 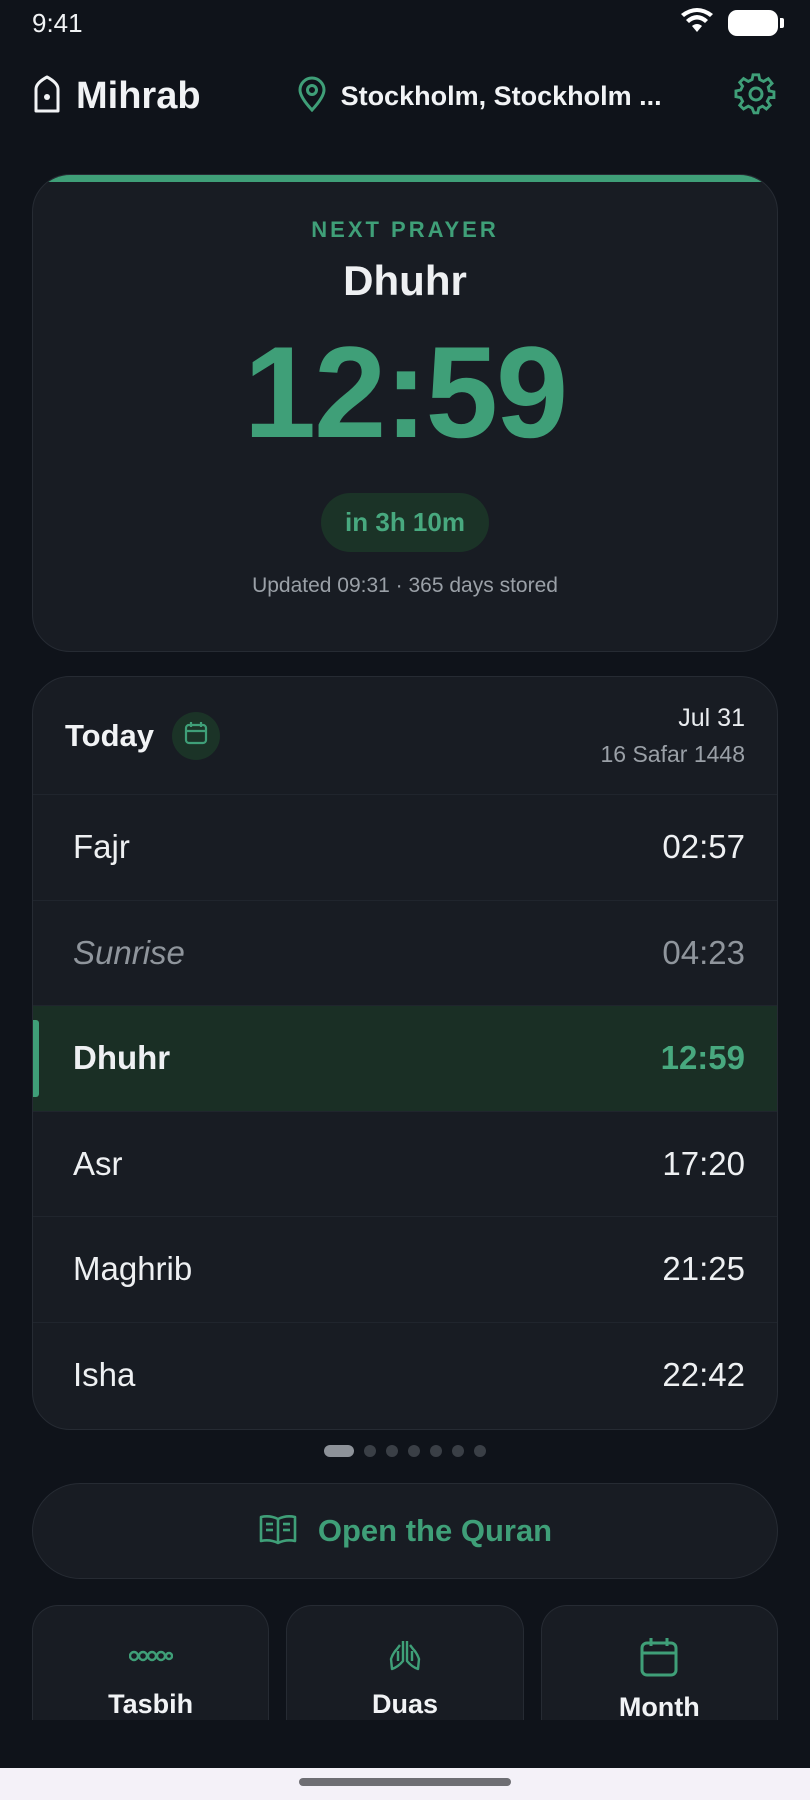 What do you see at coordinates (133, 1269) in the screenshot?
I see `prayer-name: Maghrib` at bounding box center [133, 1269].